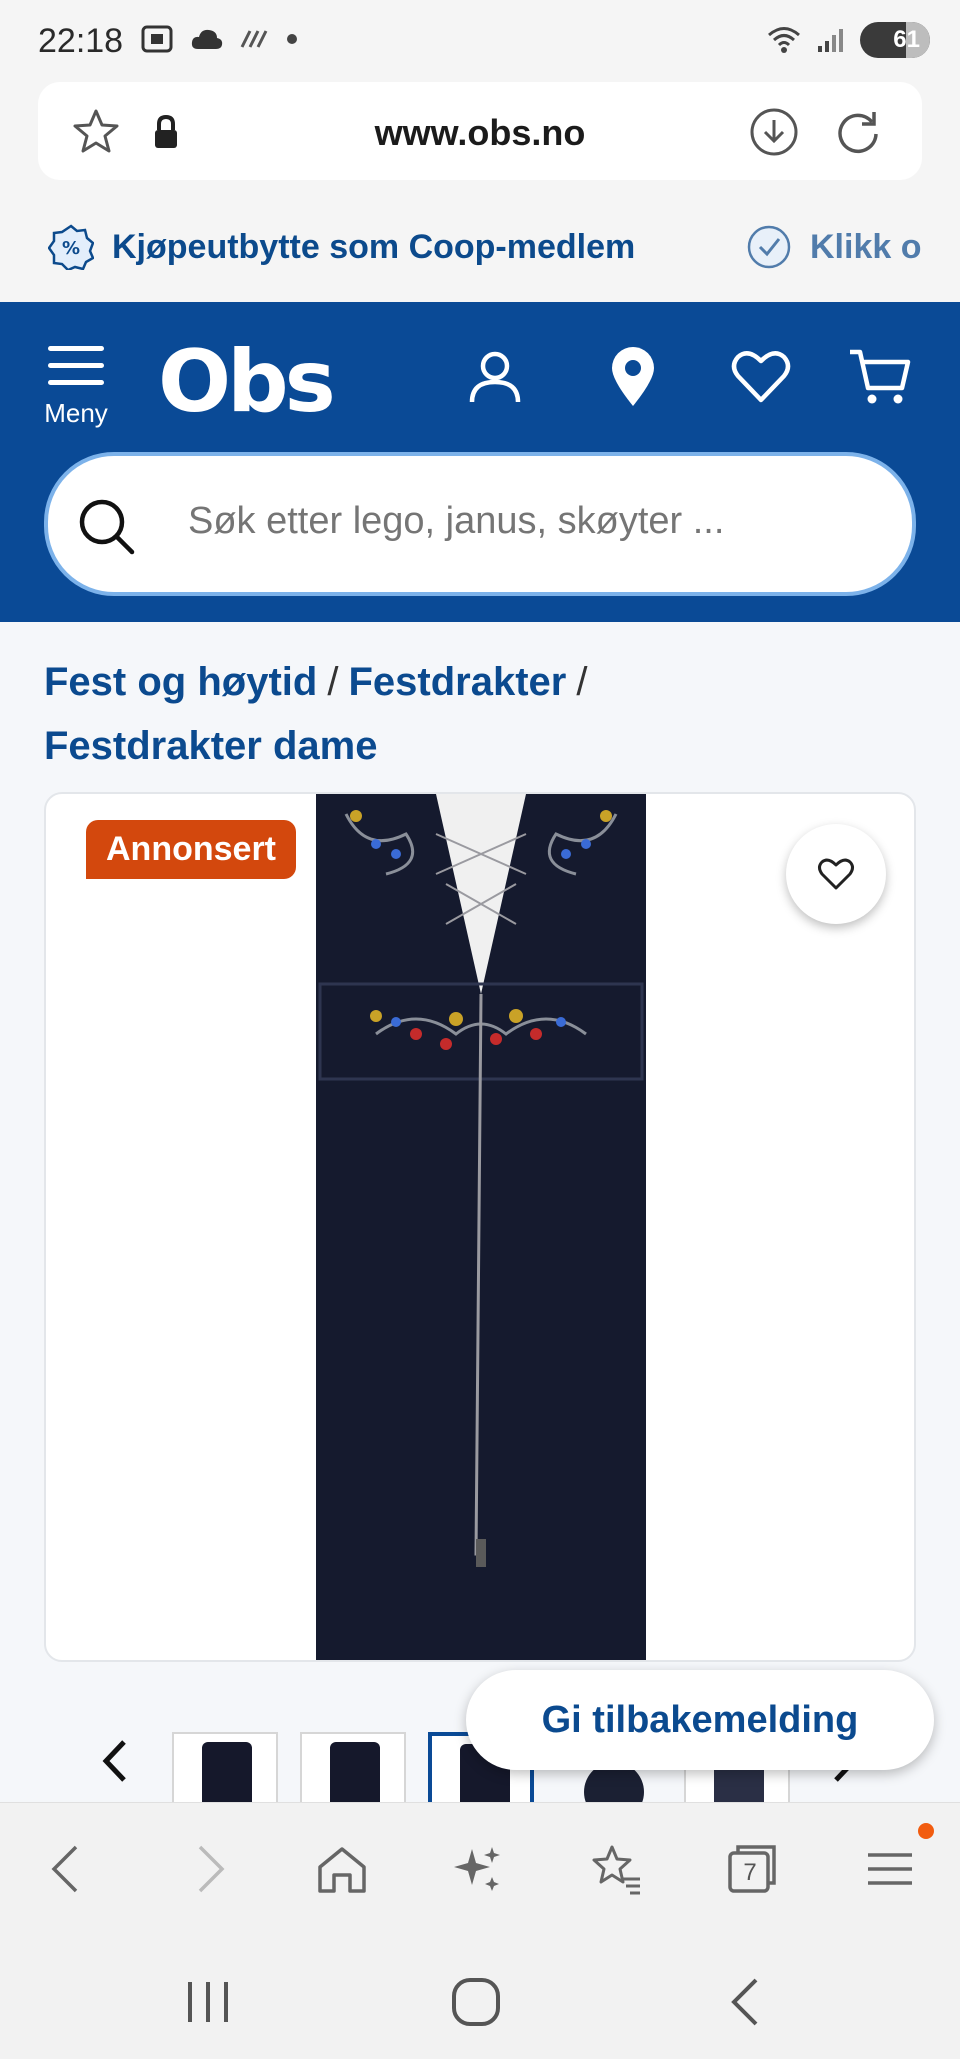 The height and width of the screenshot is (2059, 960). I want to click on user-icon, so click(495, 377).